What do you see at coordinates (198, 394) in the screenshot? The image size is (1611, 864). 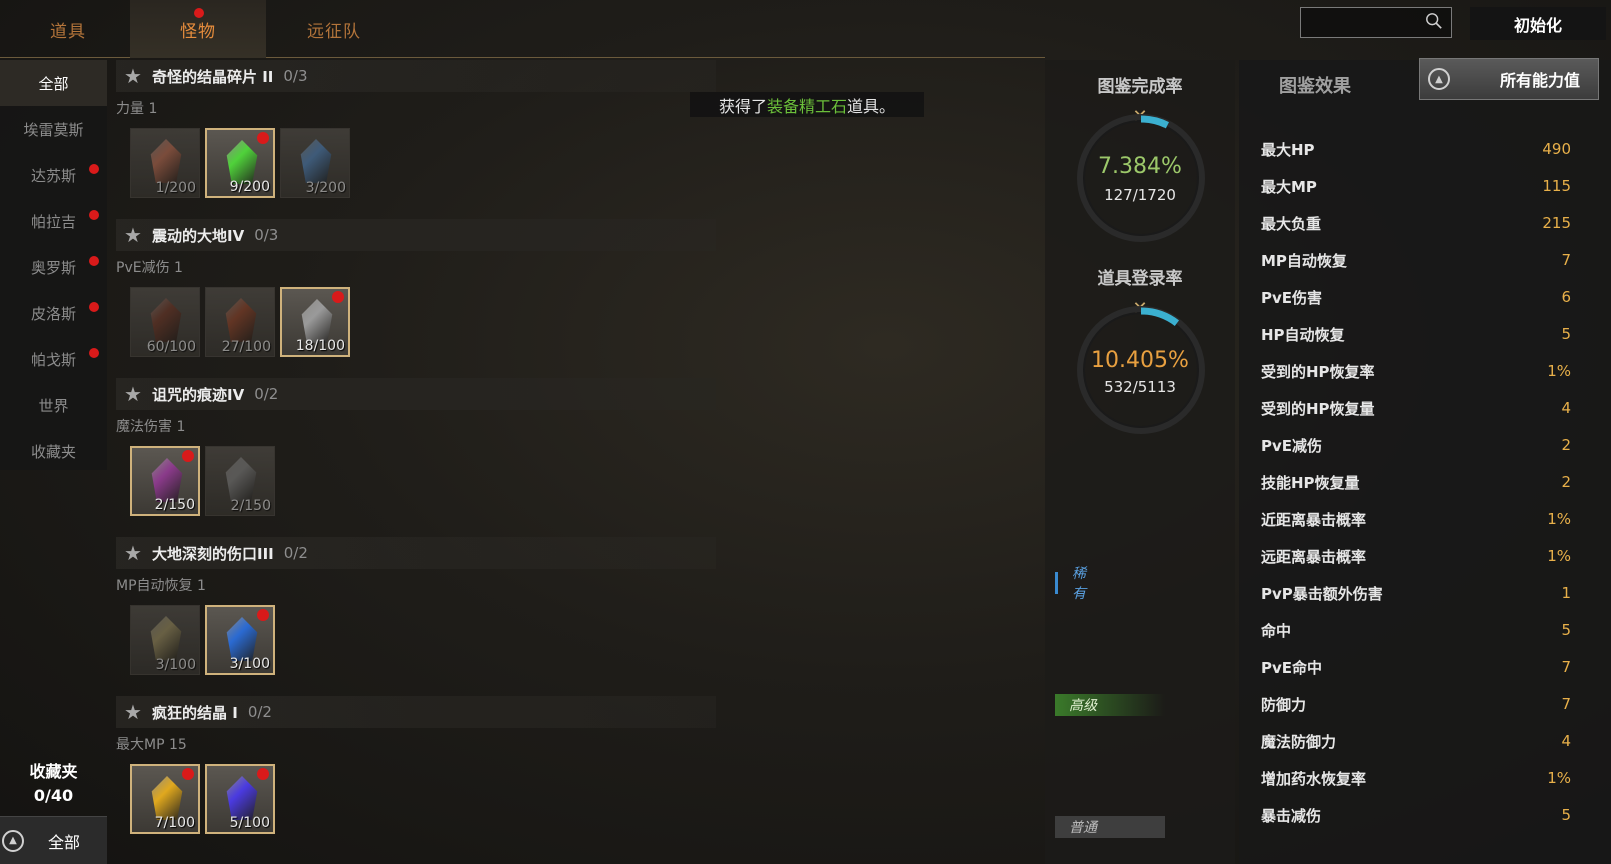 I see `entry-title: 诅咒的痕迹IV` at bounding box center [198, 394].